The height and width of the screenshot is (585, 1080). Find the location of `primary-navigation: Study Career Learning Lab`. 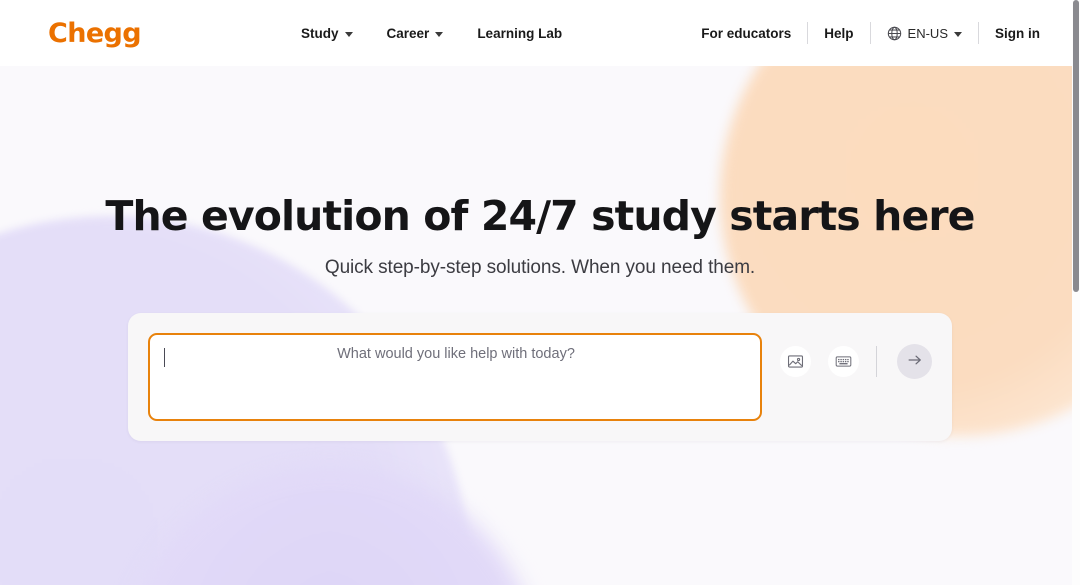

primary-navigation: Study Career Learning Lab is located at coordinates (431, 33).